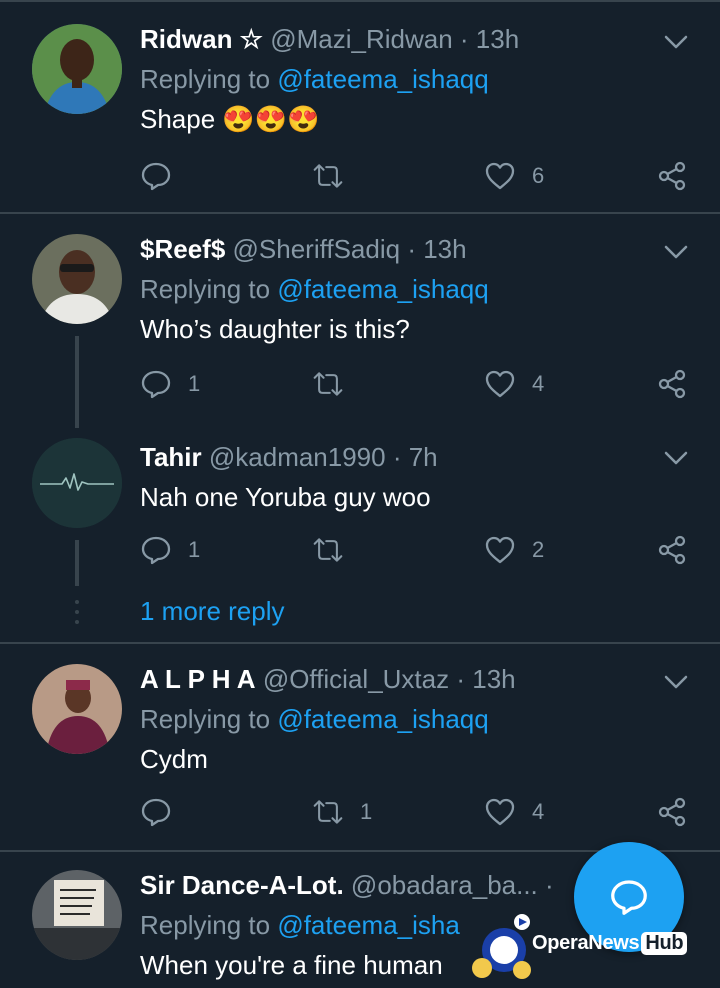 The width and height of the screenshot is (720, 988). I want to click on tweet-header: A L P H A @Official_Uxtaz · 13h, so click(420, 679).